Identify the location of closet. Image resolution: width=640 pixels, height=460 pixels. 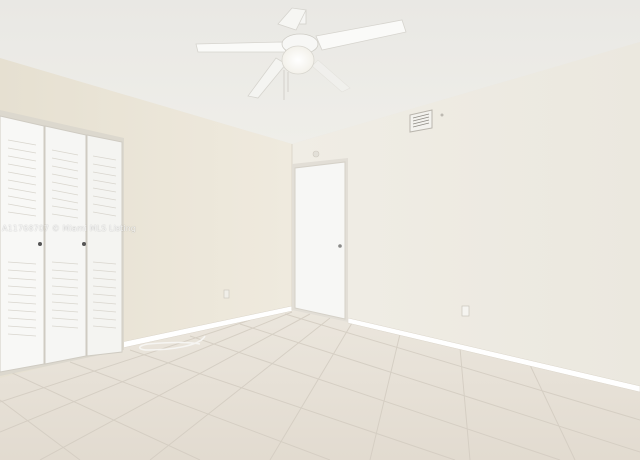
(62, 243).